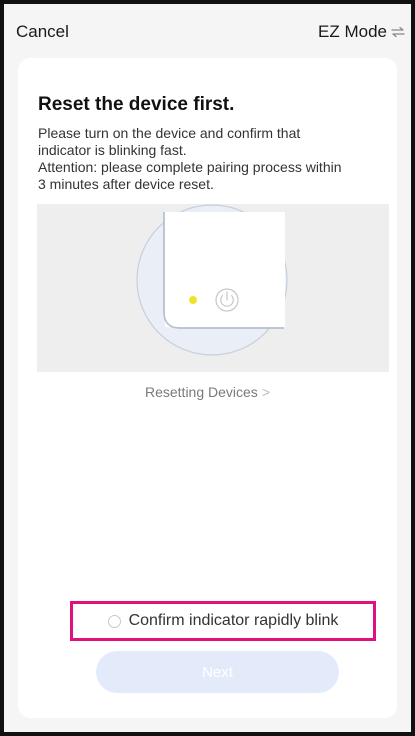  I want to click on ez-mode-switch: EZ Mode, so click(361, 32).